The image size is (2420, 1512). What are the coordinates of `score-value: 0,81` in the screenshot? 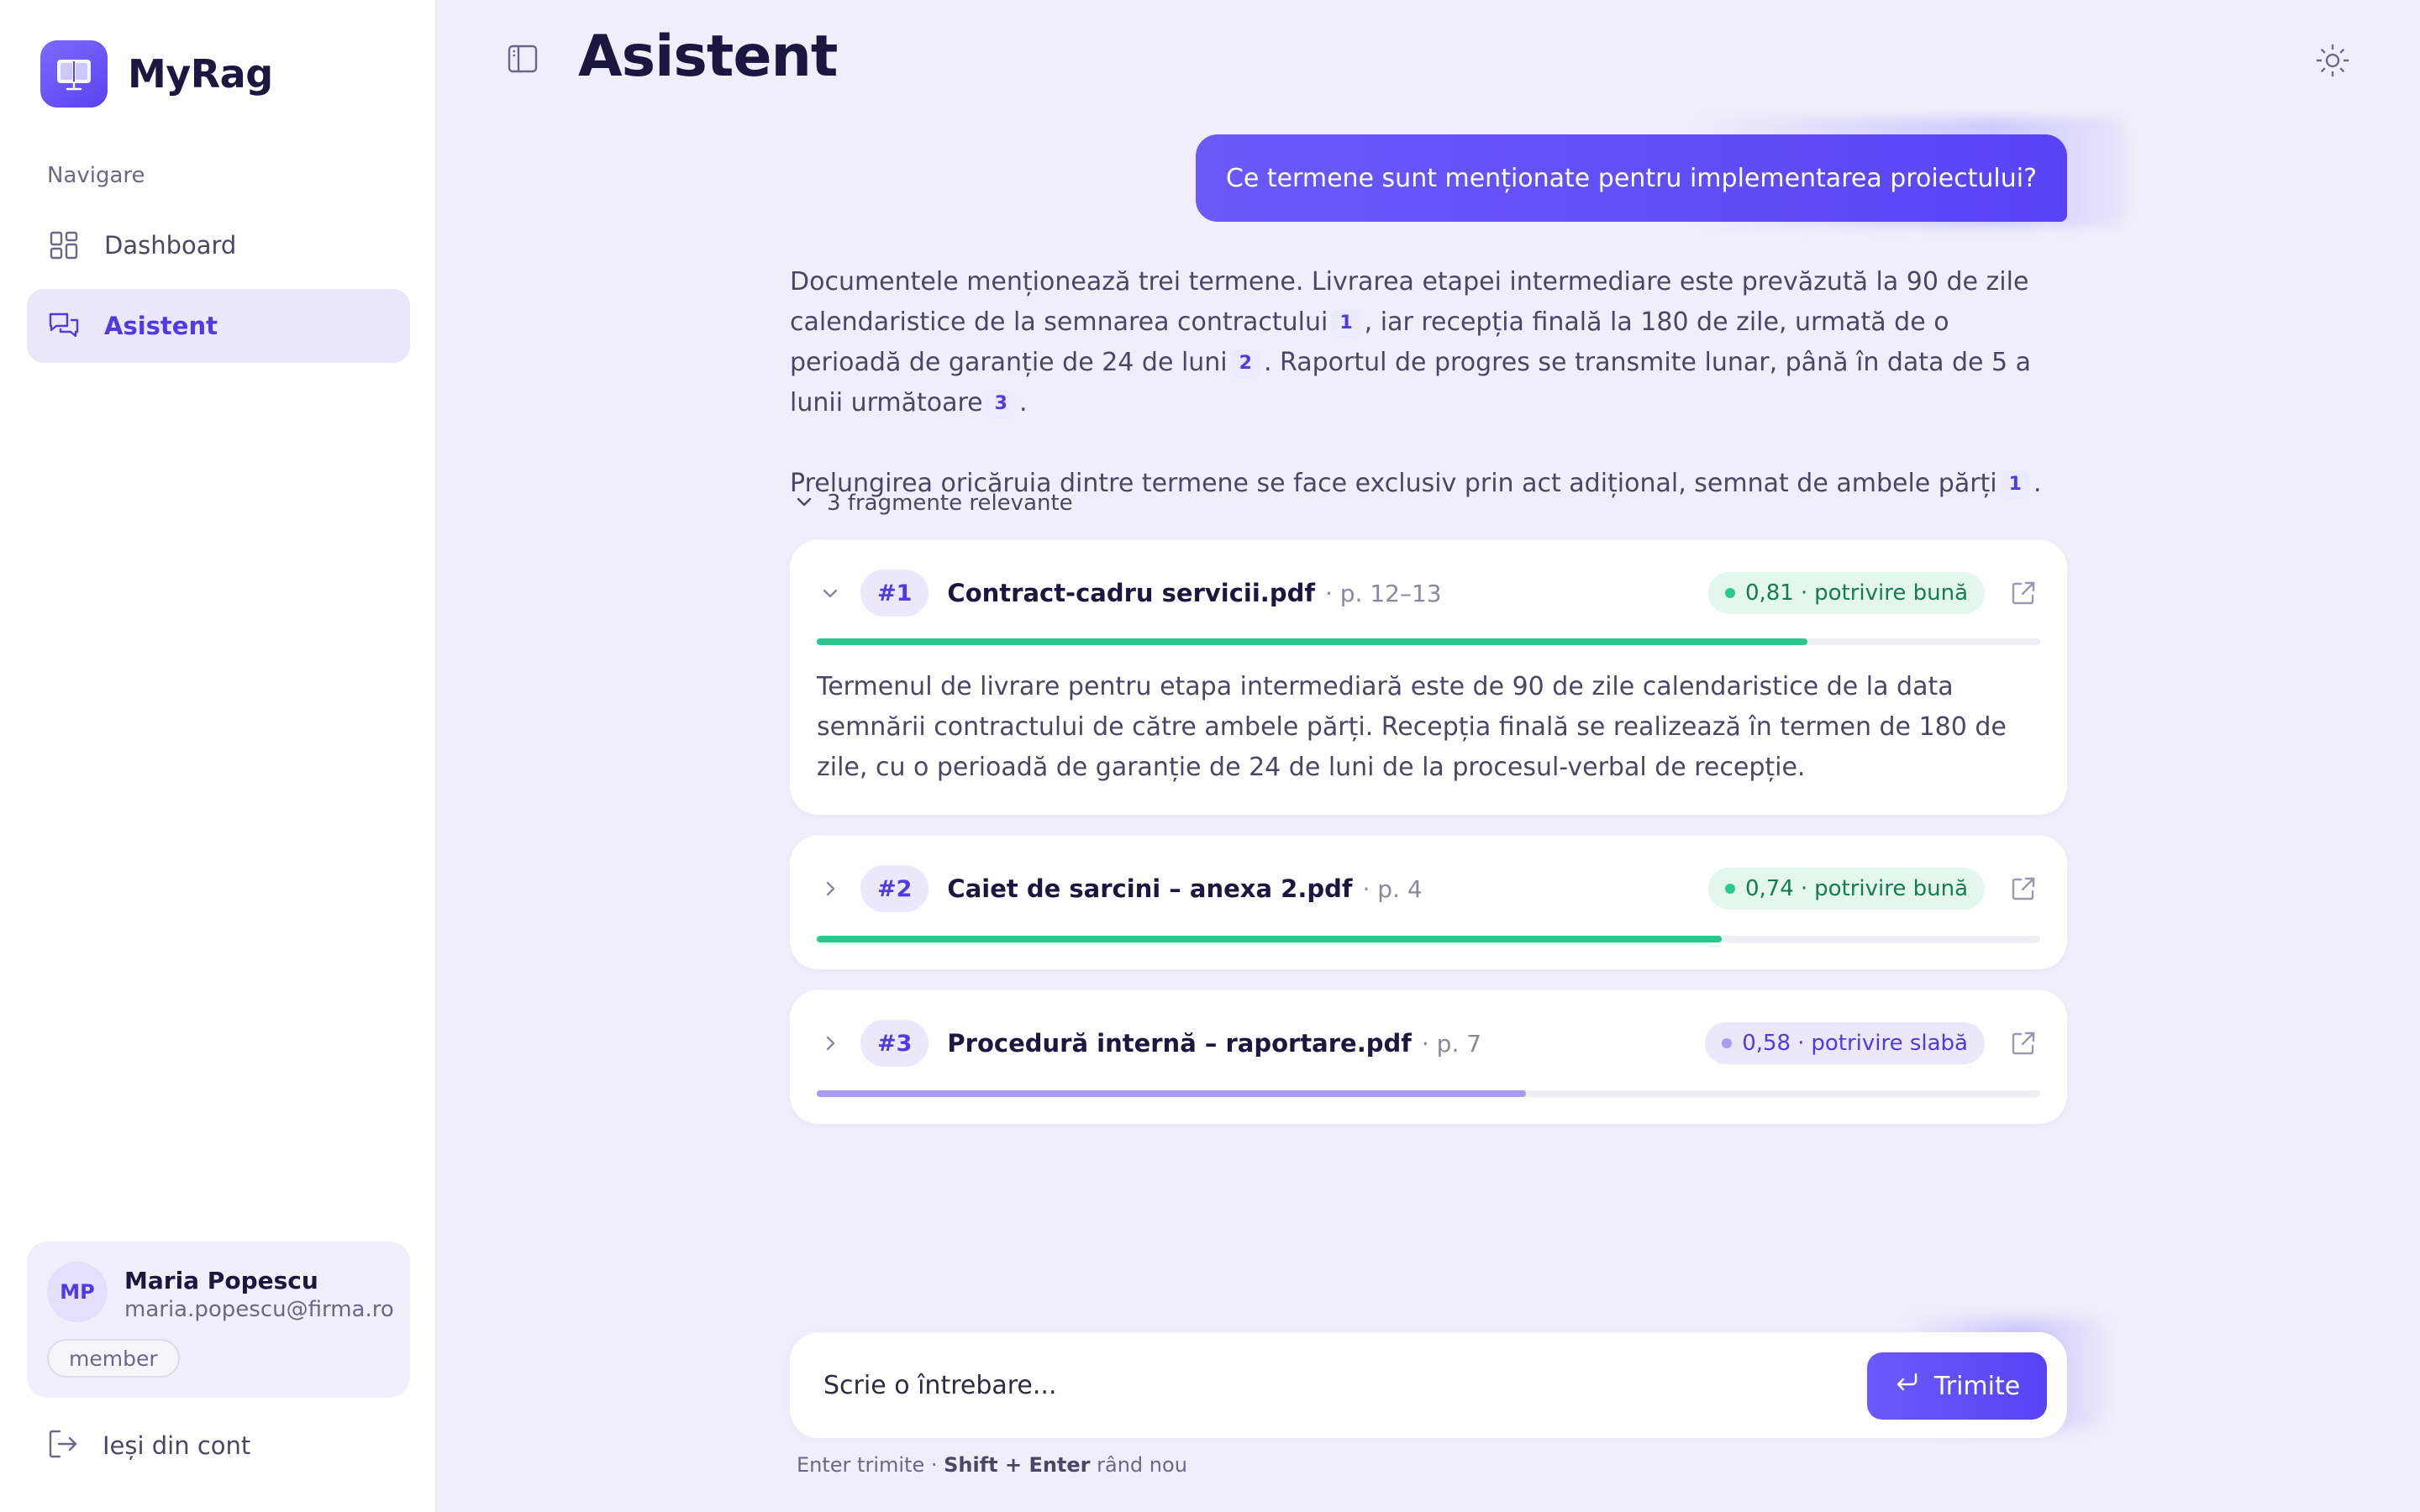 It's located at (1769, 593).